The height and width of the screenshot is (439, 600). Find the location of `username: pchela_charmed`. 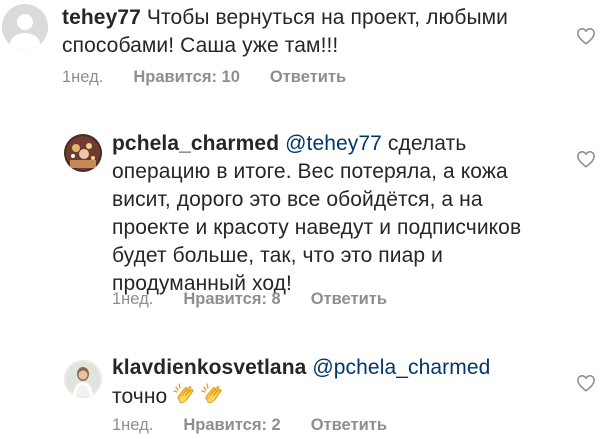

username: pchela_charmed is located at coordinates (195, 143).